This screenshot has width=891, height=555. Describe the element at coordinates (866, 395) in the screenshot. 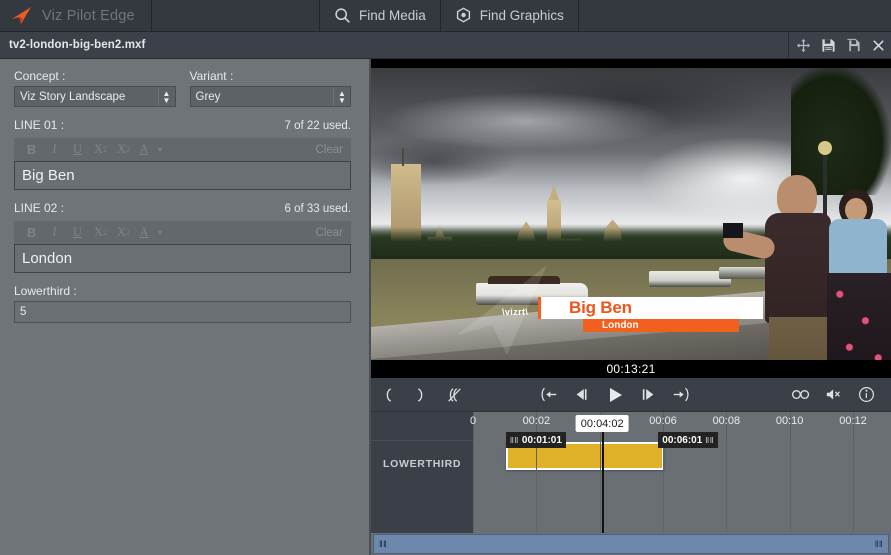

I see `info-icon` at that location.